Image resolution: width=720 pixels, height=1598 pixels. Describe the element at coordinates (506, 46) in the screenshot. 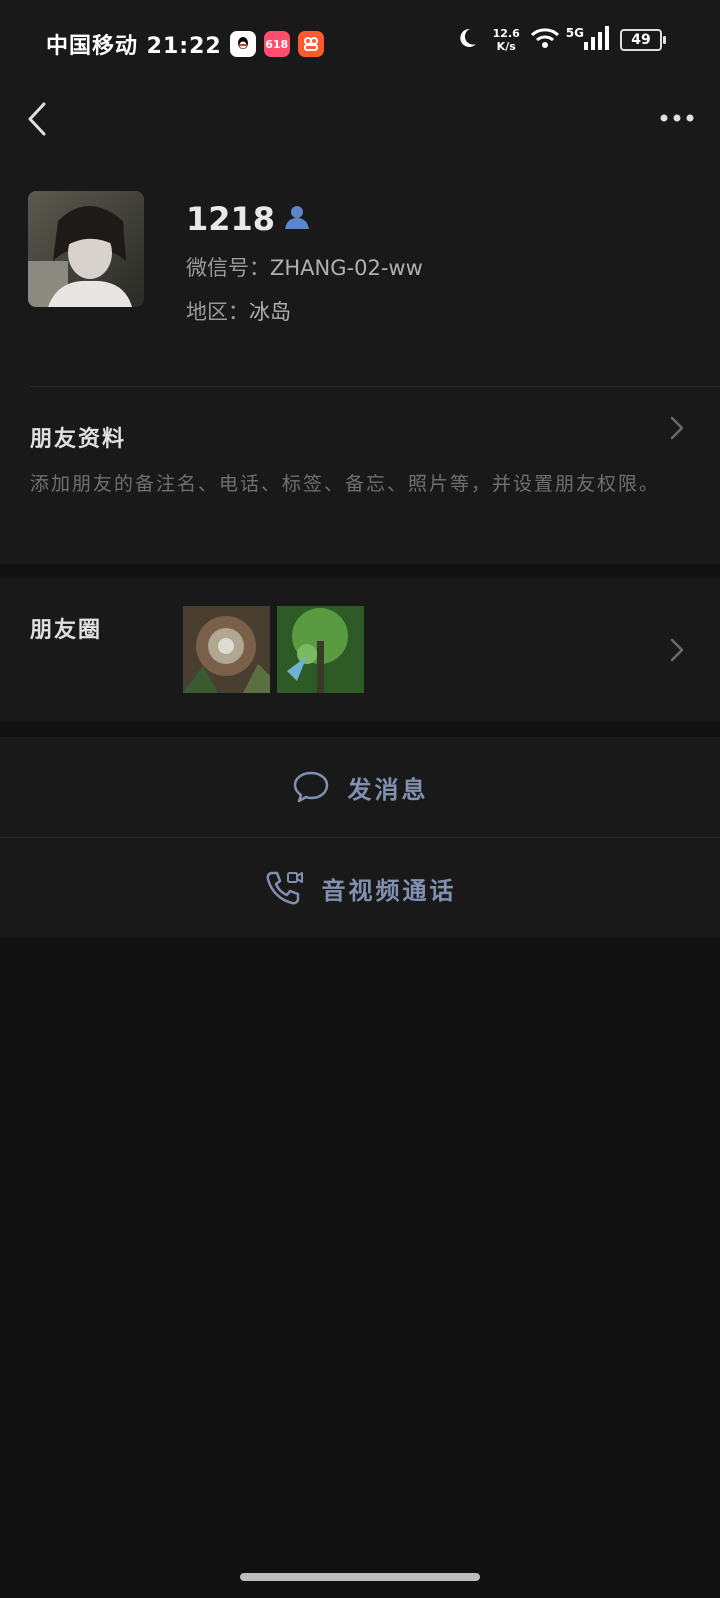

I see `network-speed-unit: K/s` at that location.